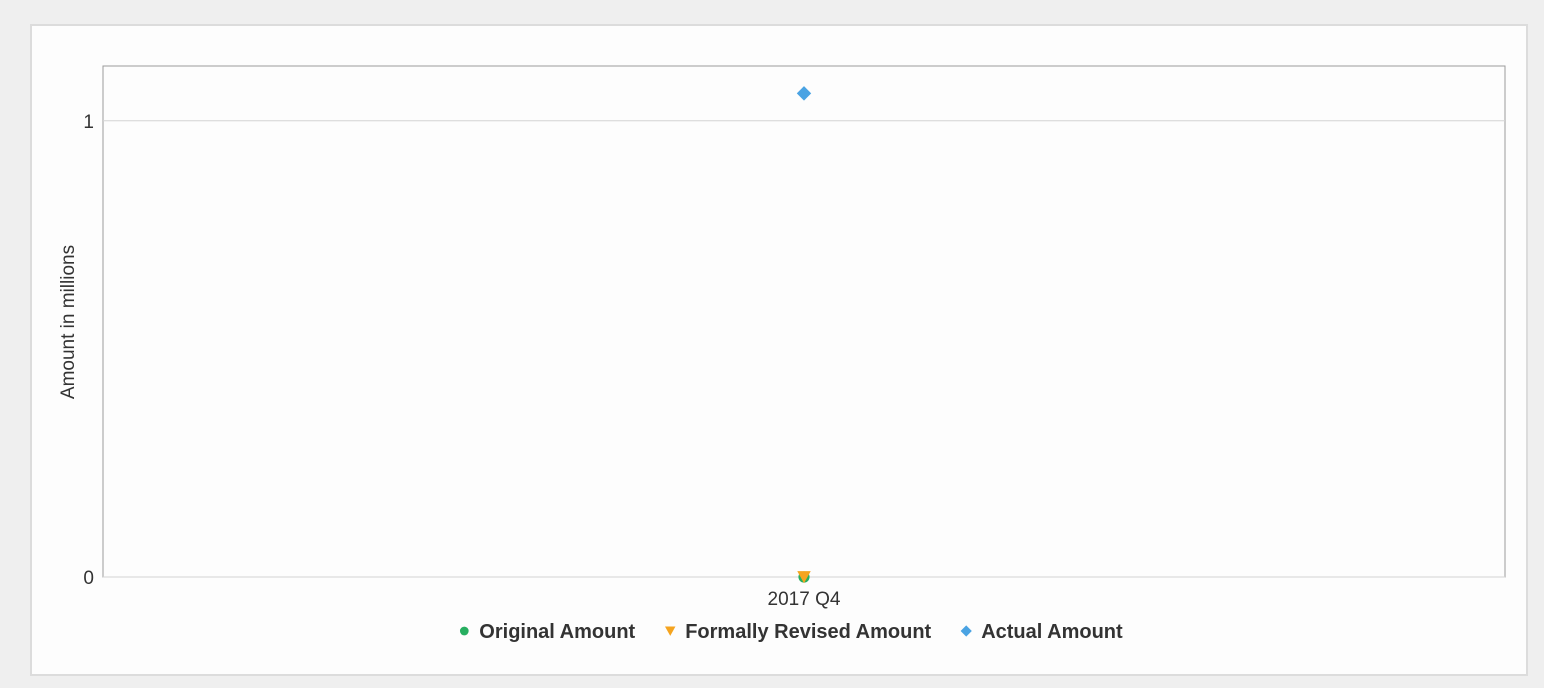 The width and height of the screenshot is (1544, 688). Describe the element at coordinates (88, 350) in the screenshot. I see `y-tick-labels: 01` at that location.